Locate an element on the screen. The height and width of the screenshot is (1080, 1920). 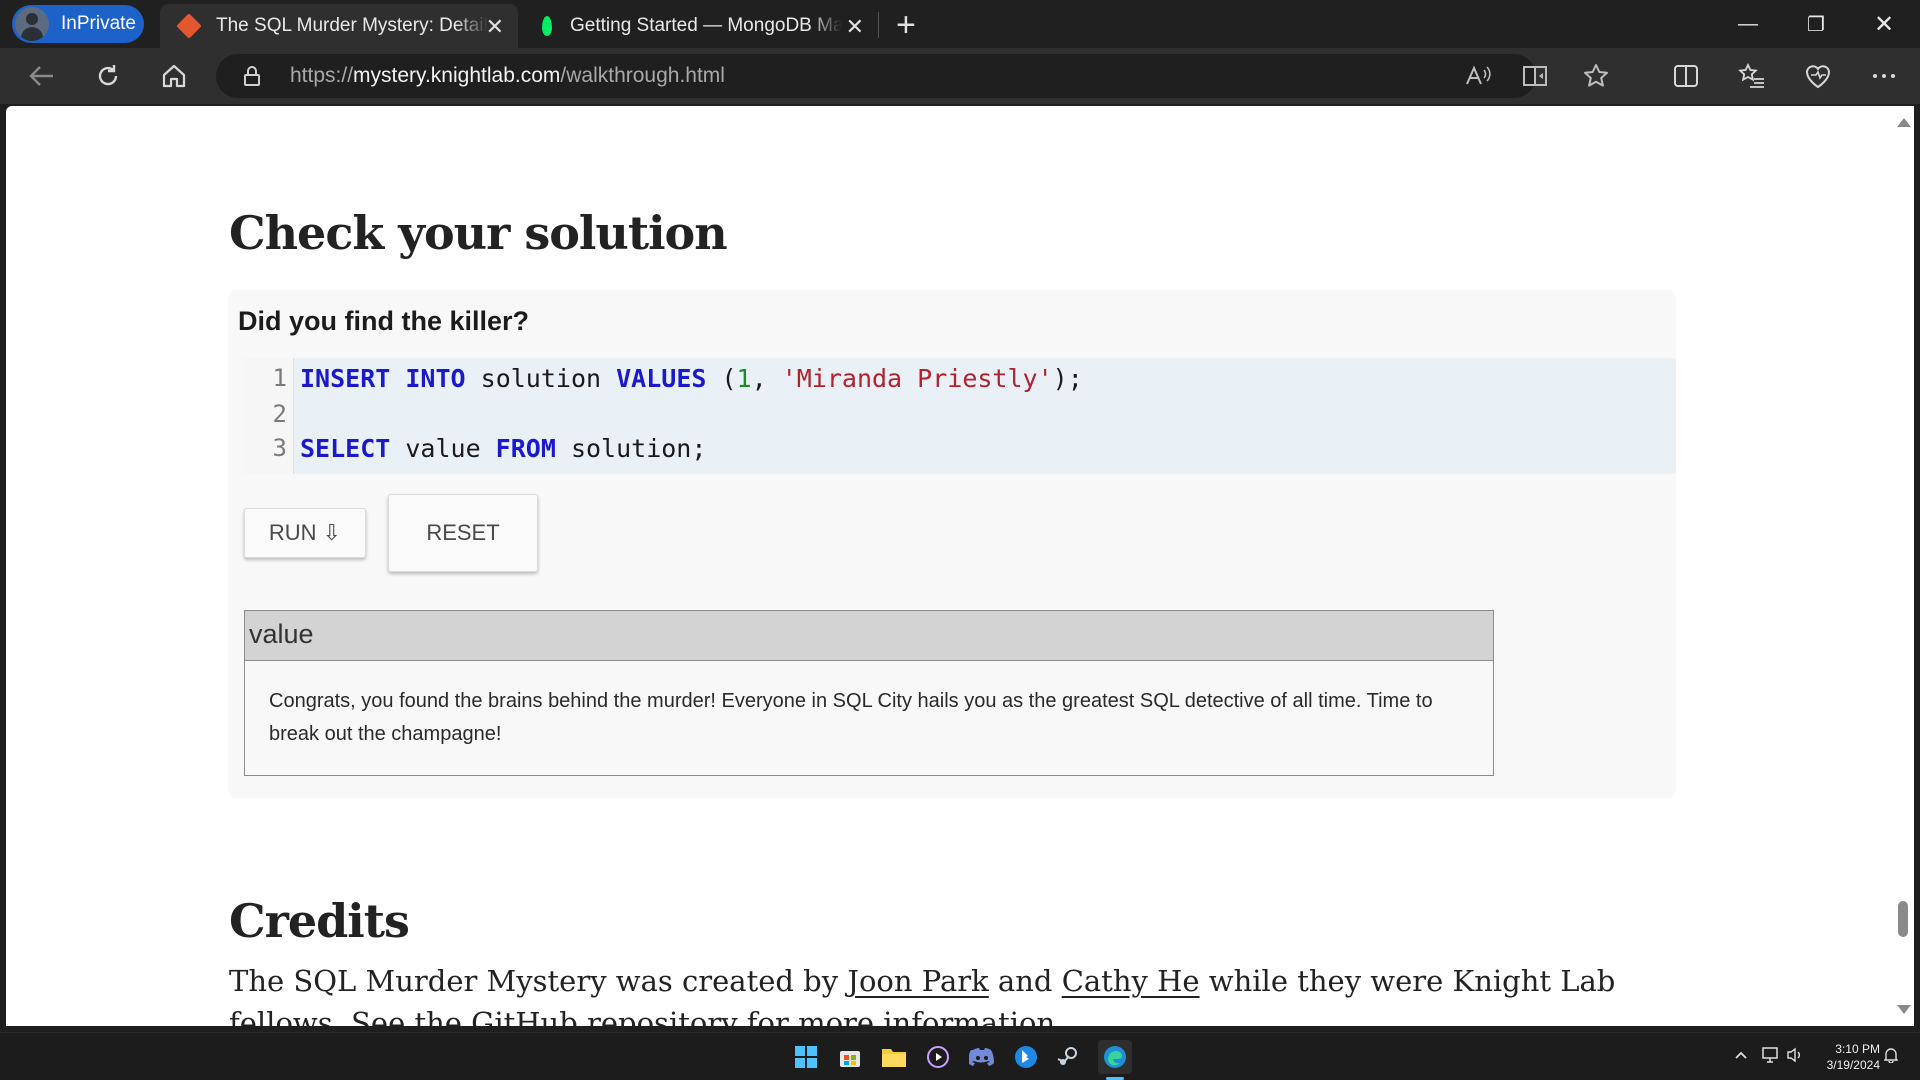
new-tab-button: + is located at coordinates (906, 25).